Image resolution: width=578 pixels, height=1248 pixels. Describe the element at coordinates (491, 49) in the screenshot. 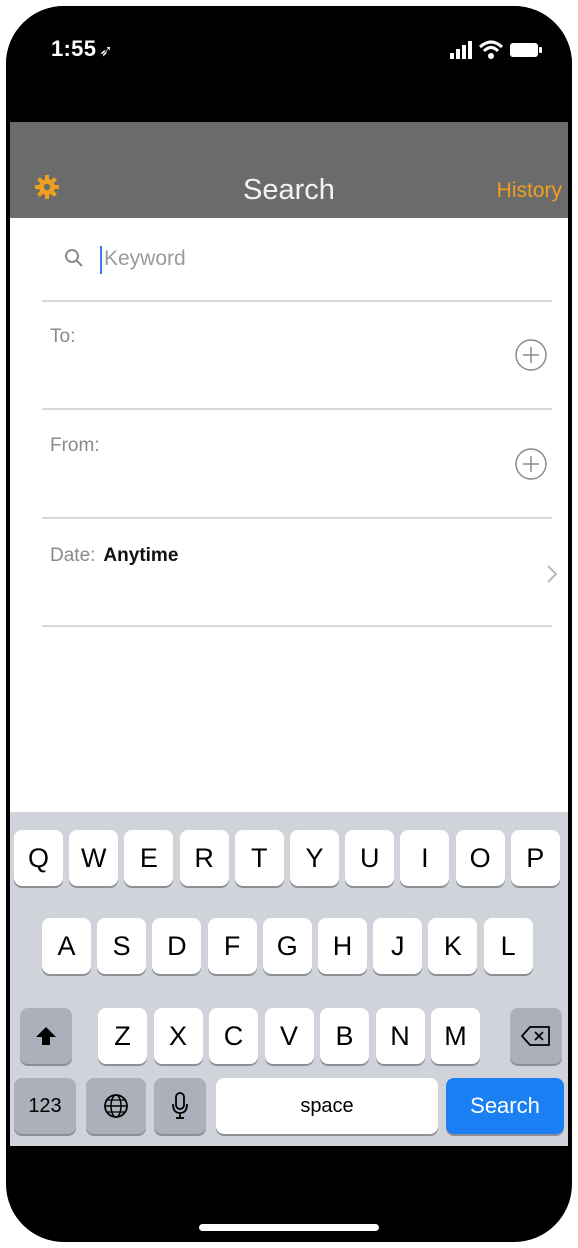

I see `wifi-icon` at that location.